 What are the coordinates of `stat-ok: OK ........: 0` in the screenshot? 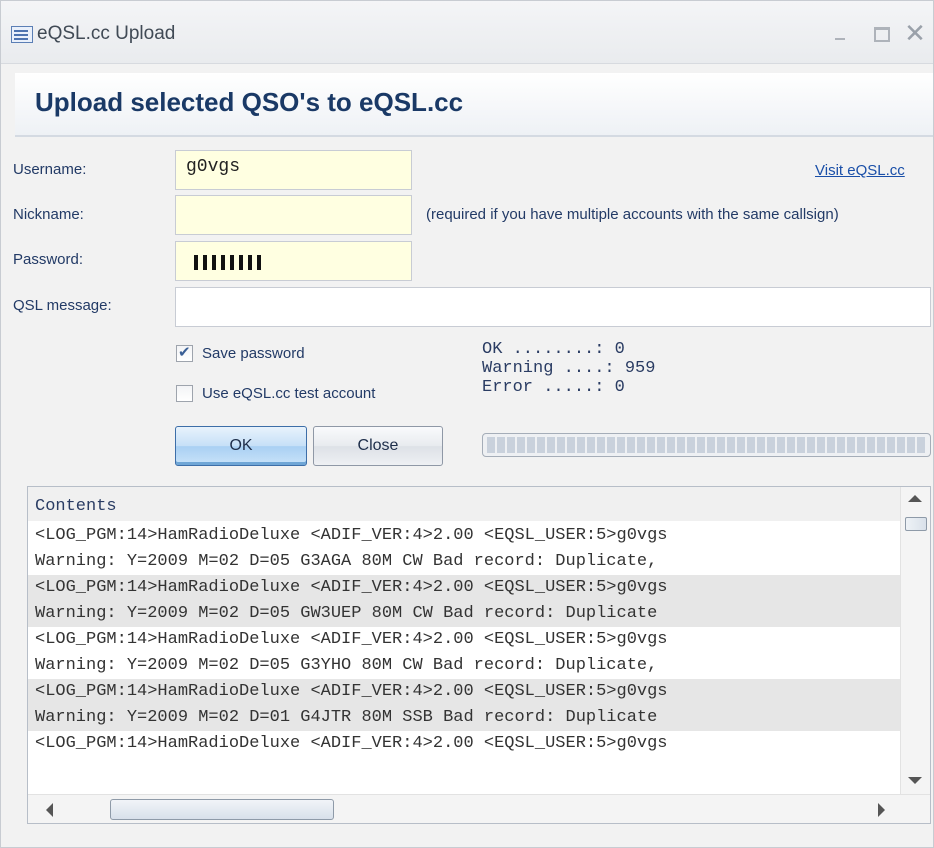 It's located at (553, 349).